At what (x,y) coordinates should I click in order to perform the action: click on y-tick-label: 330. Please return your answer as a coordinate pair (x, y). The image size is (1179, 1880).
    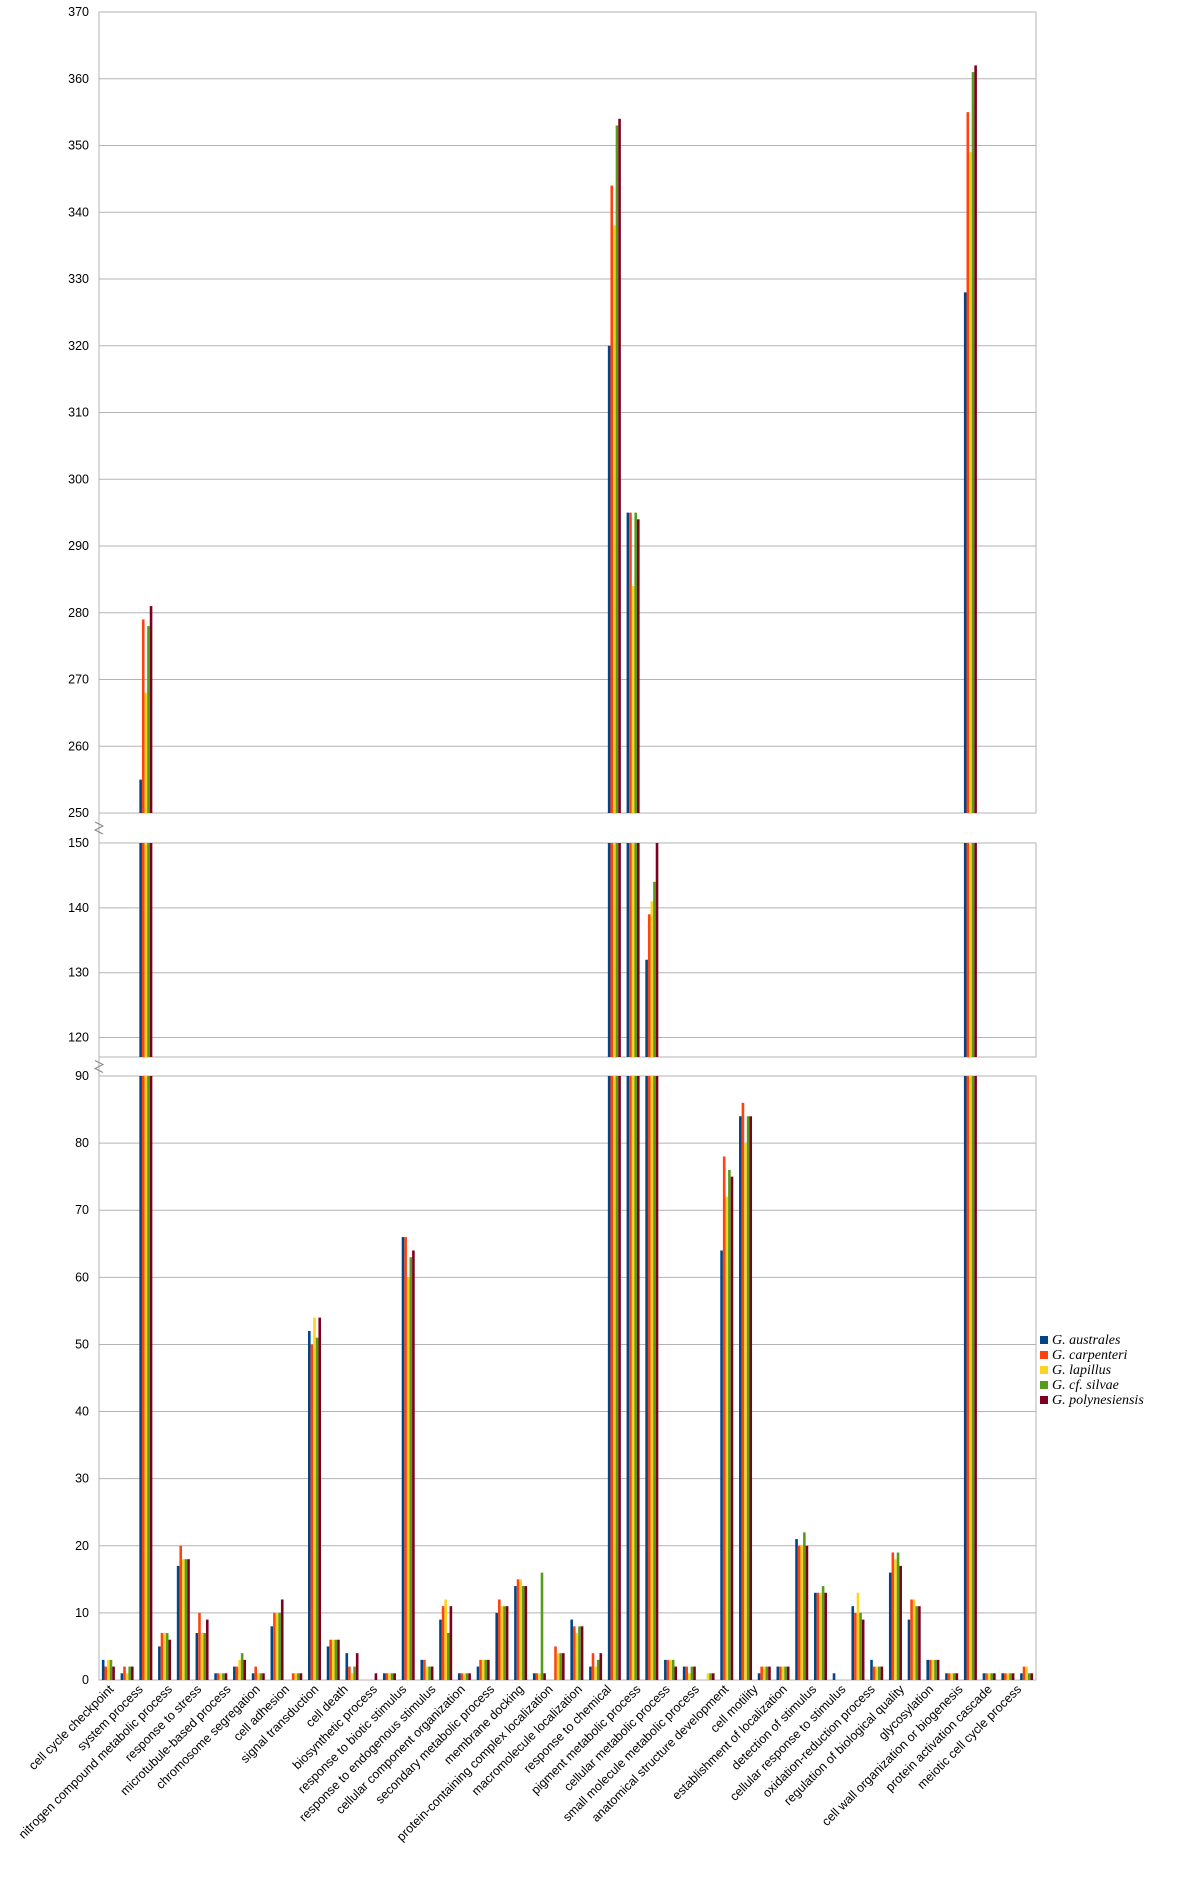
    Looking at the image, I should click on (78, 279).